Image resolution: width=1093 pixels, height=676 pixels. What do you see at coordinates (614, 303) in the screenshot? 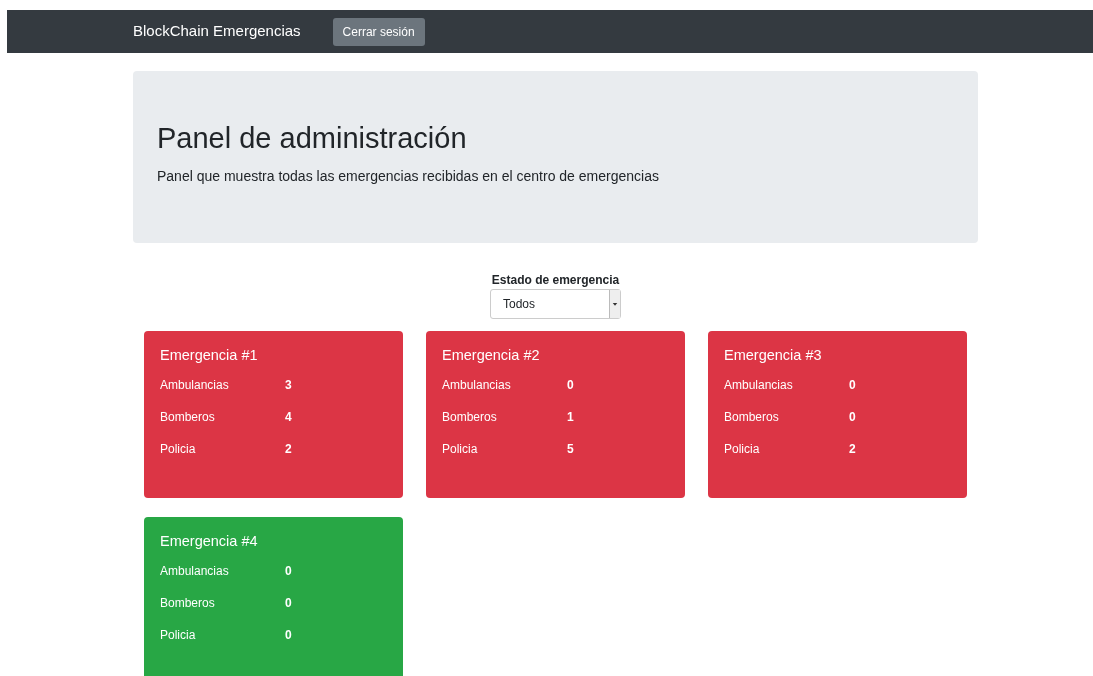
I see `caret-icon` at bounding box center [614, 303].